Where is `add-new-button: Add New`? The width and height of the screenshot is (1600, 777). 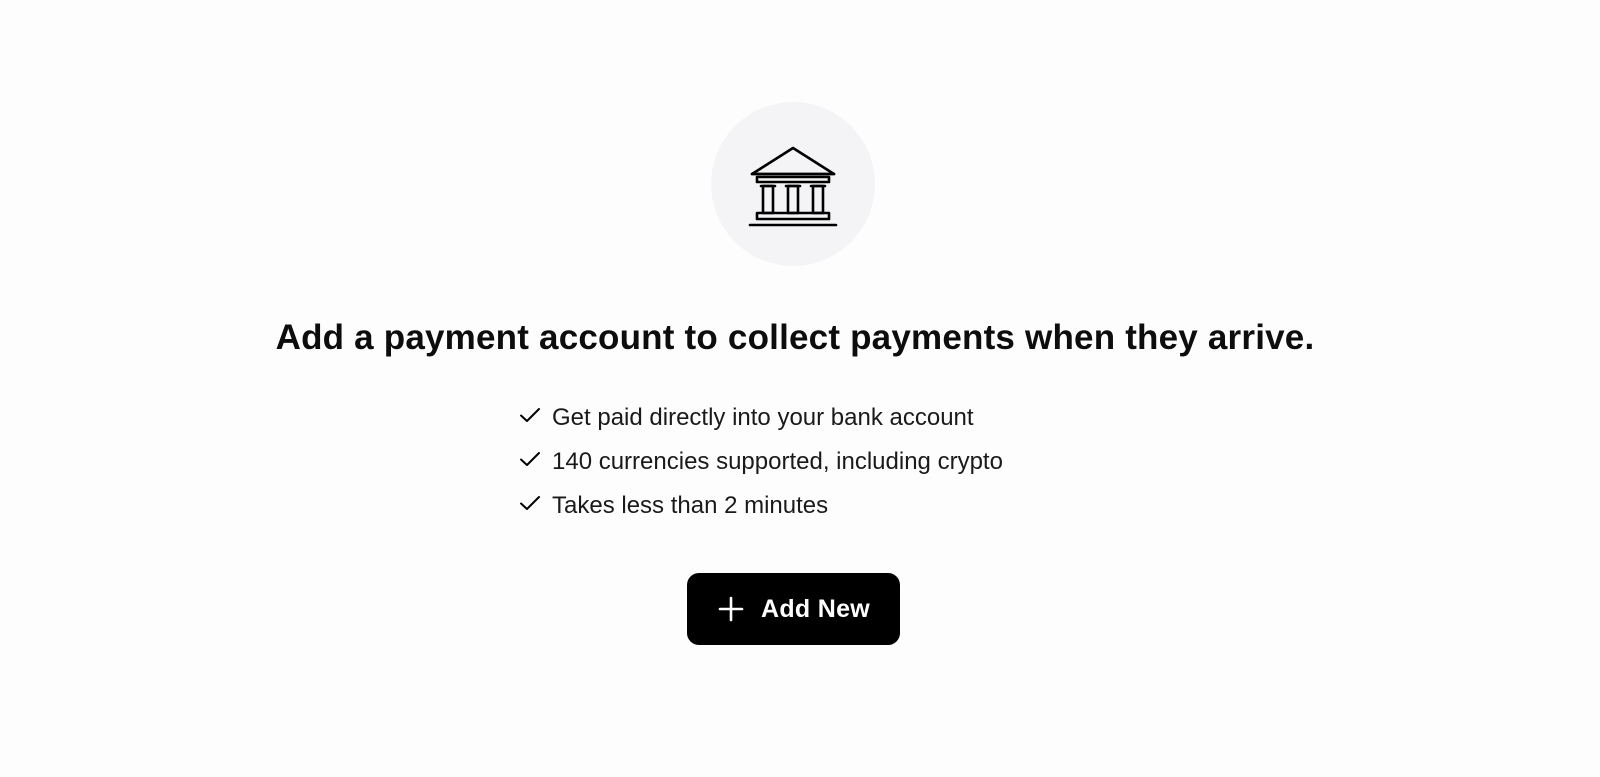
add-new-button: Add New is located at coordinates (793, 609).